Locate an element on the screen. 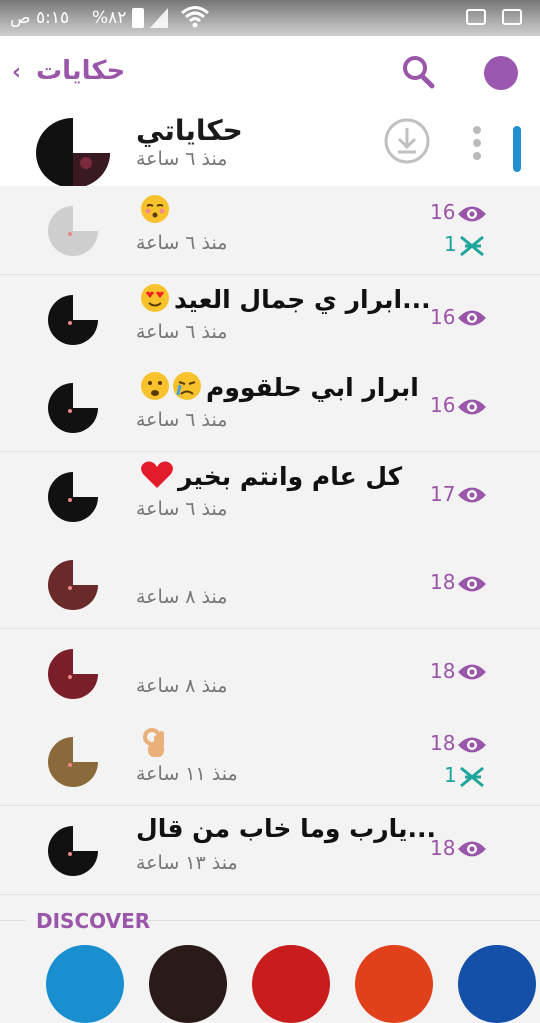  story-row: منذ ٦ ساعة 16 1 is located at coordinates (270, 230).